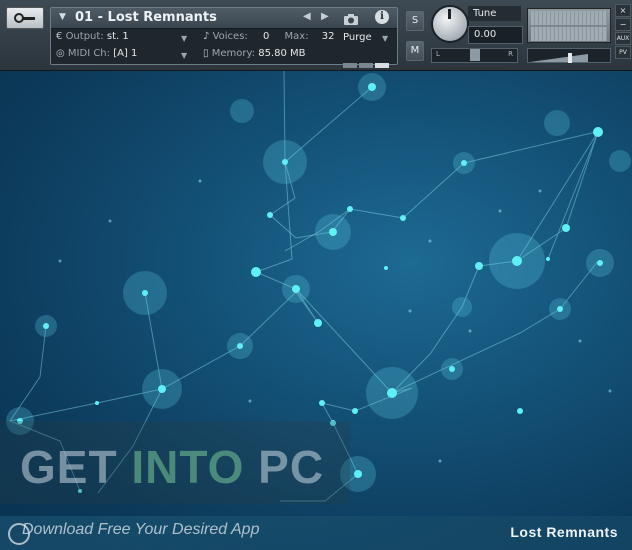 The height and width of the screenshot is (550, 632). I want to click on output-icon: €, so click(59, 36).